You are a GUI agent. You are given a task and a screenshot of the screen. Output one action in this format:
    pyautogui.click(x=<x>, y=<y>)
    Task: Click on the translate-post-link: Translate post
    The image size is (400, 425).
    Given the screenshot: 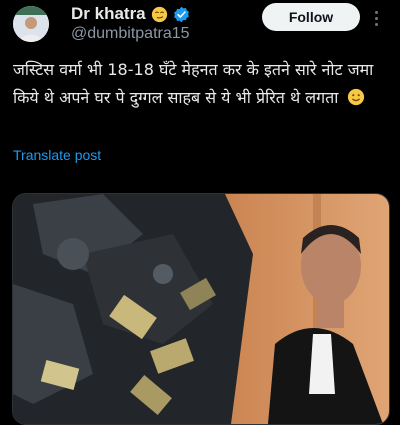 What is the action you would take?
    pyautogui.click(x=57, y=155)
    